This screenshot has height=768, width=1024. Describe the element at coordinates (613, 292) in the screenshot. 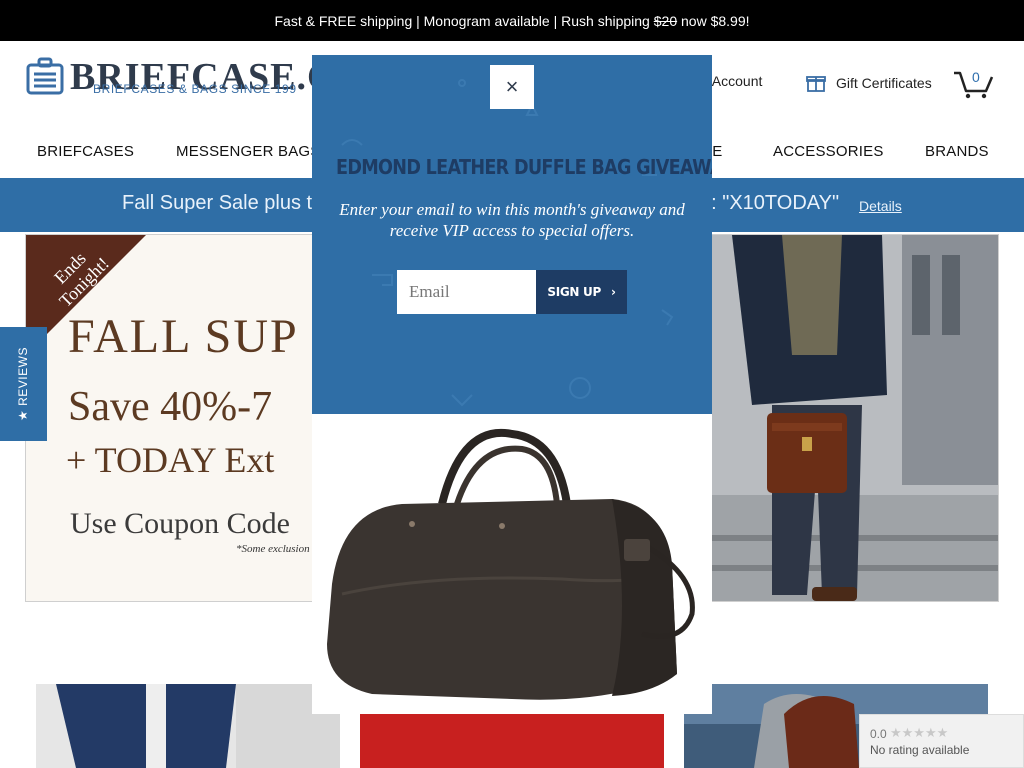

I see `chevron-right-icon: ›` at that location.